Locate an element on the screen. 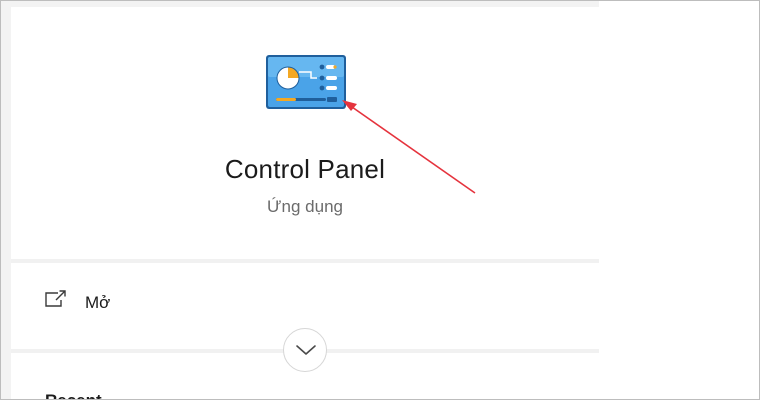  open-label: Mở is located at coordinates (98, 302).